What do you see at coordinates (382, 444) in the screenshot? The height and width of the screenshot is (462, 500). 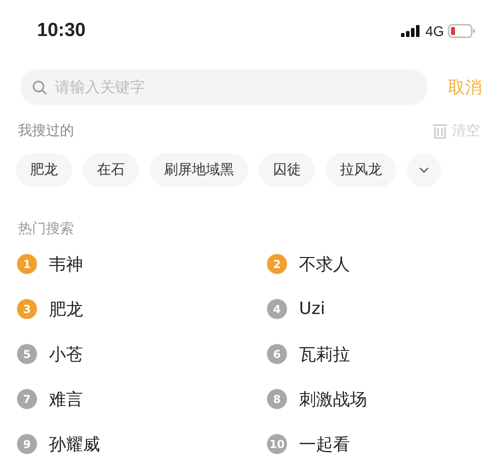 I see `hot-search-item: 10 一起看` at bounding box center [382, 444].